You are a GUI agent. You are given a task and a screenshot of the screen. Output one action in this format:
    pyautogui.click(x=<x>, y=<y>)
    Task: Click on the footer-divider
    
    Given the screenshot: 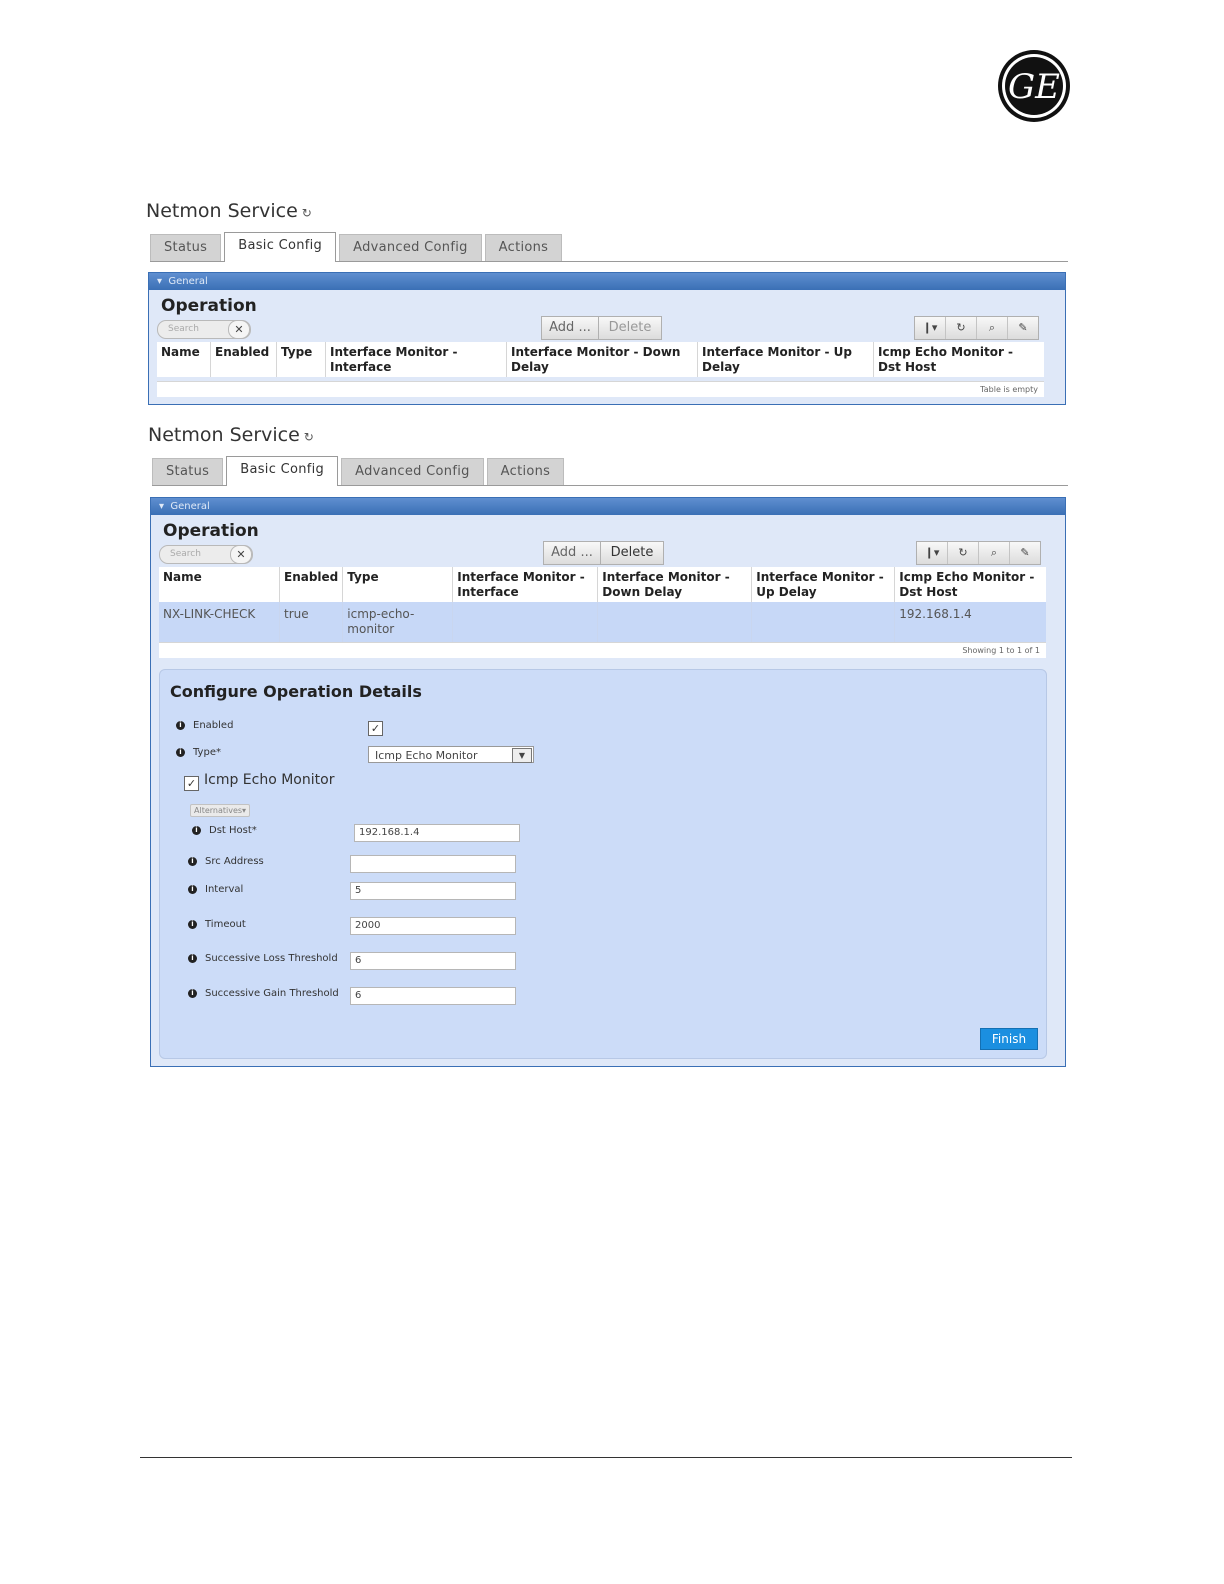 What is the action you would take?
    pyautogui.click(x=606, y=1457)
    